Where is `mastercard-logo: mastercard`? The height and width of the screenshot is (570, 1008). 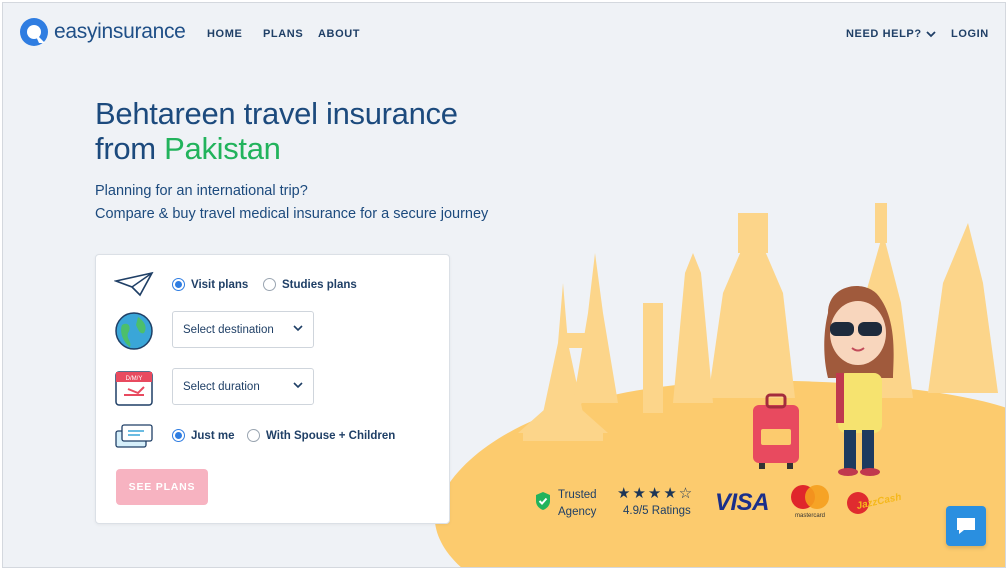 mastercard-logo: mastercard is located at coordinates (810, 502).